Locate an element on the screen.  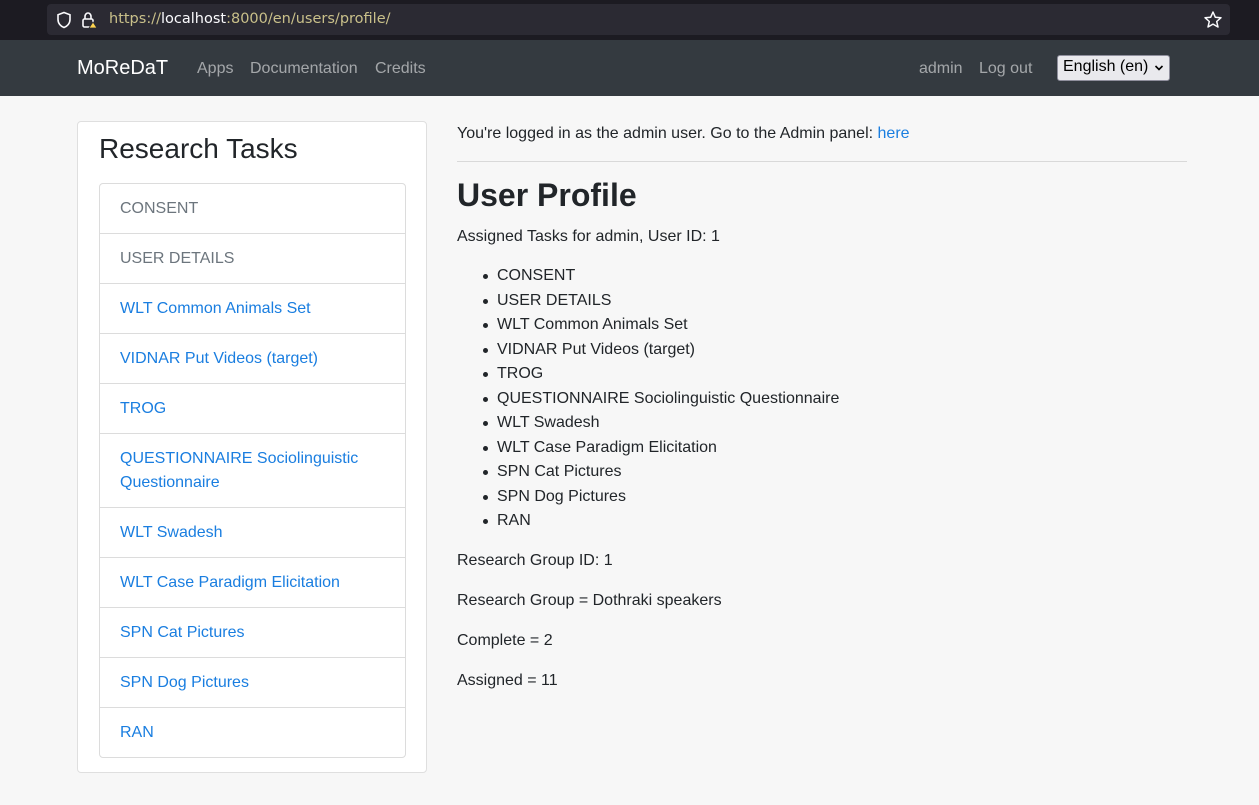
task-item: WLT Case Paradigm Elicitation is located at coordinates (252, 582).